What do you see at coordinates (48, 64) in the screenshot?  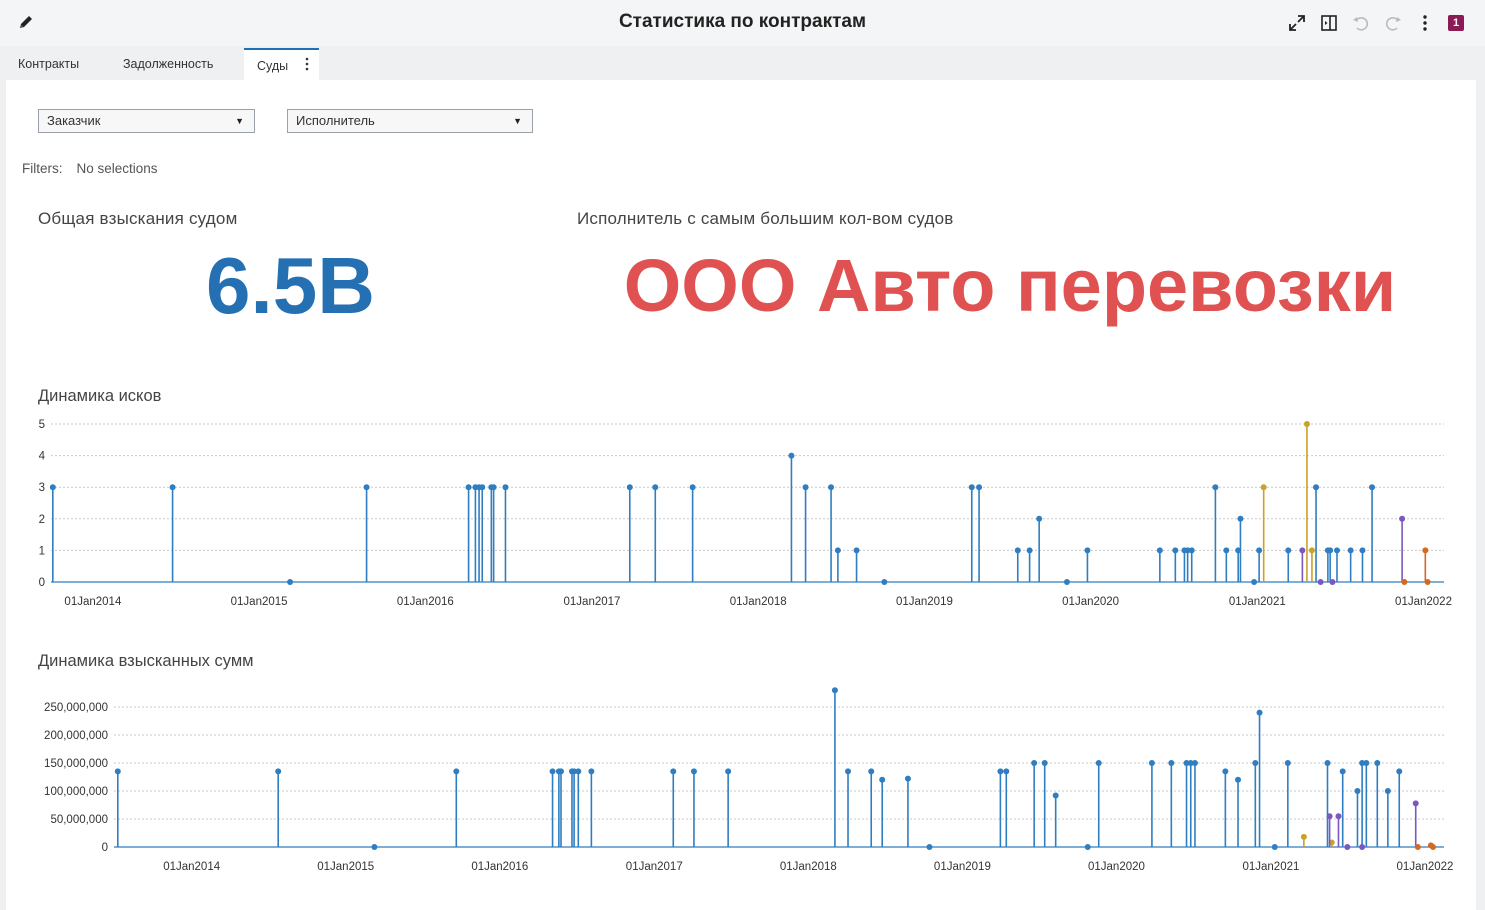 I see `tab-contracts: Контракты` at bounding box center [48, 64].